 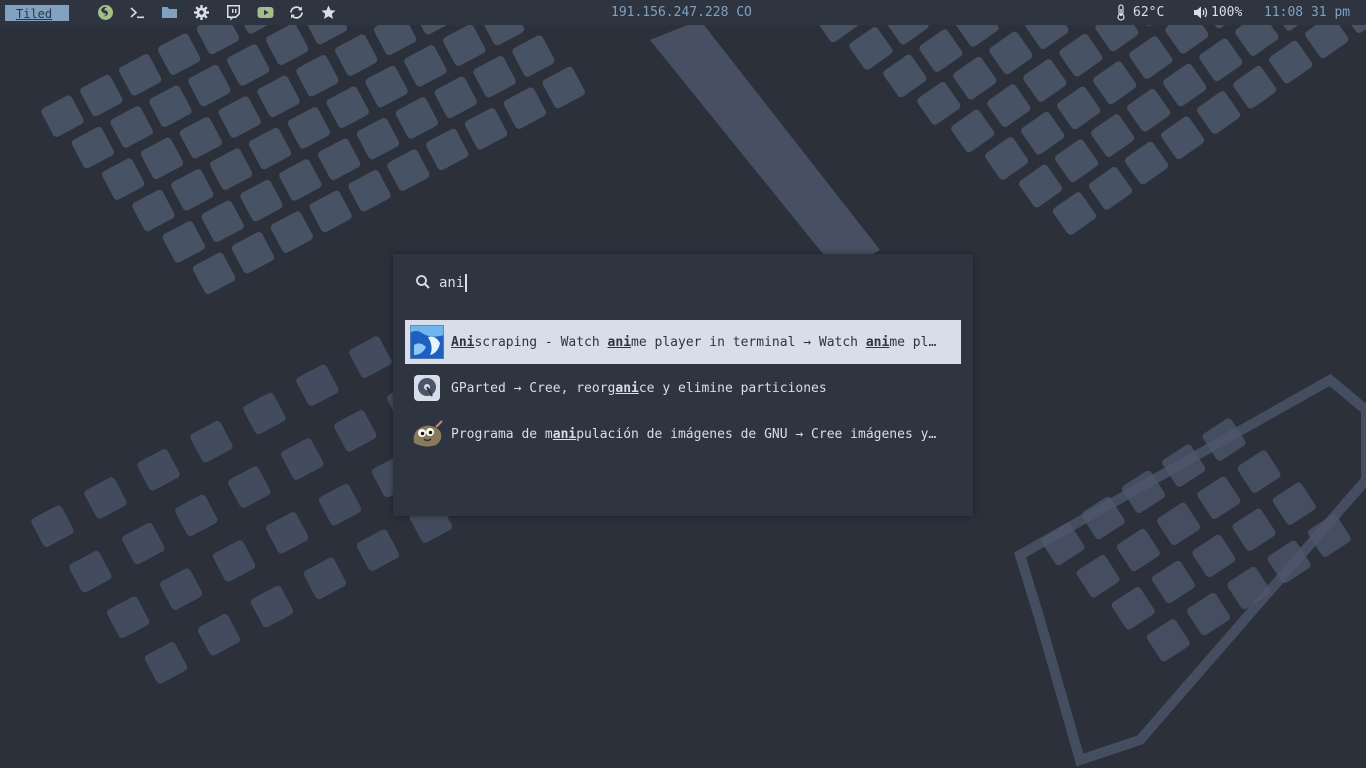 I want to click on result-text: me player in terminal → Watch, so click(x=748, y=342).